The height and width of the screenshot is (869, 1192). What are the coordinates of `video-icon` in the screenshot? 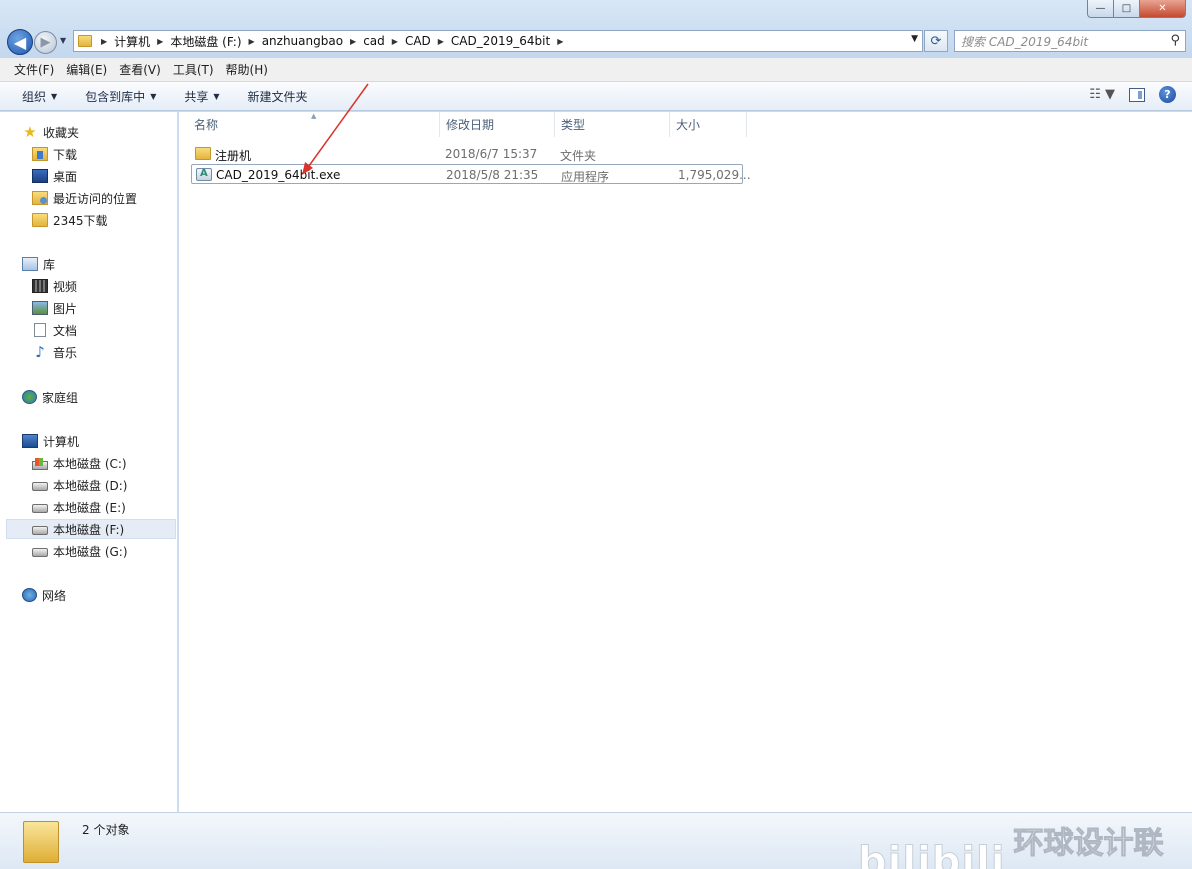 It's located at (40, 286).